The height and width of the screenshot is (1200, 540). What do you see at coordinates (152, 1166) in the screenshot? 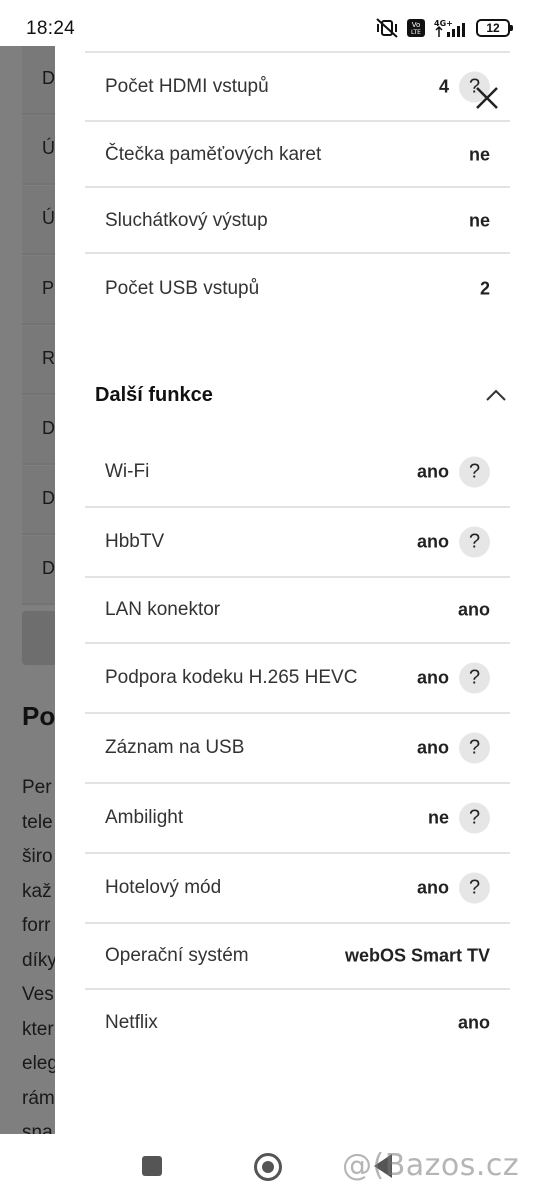
I see `recent-apps-button` at bounding box center [152, 1166].